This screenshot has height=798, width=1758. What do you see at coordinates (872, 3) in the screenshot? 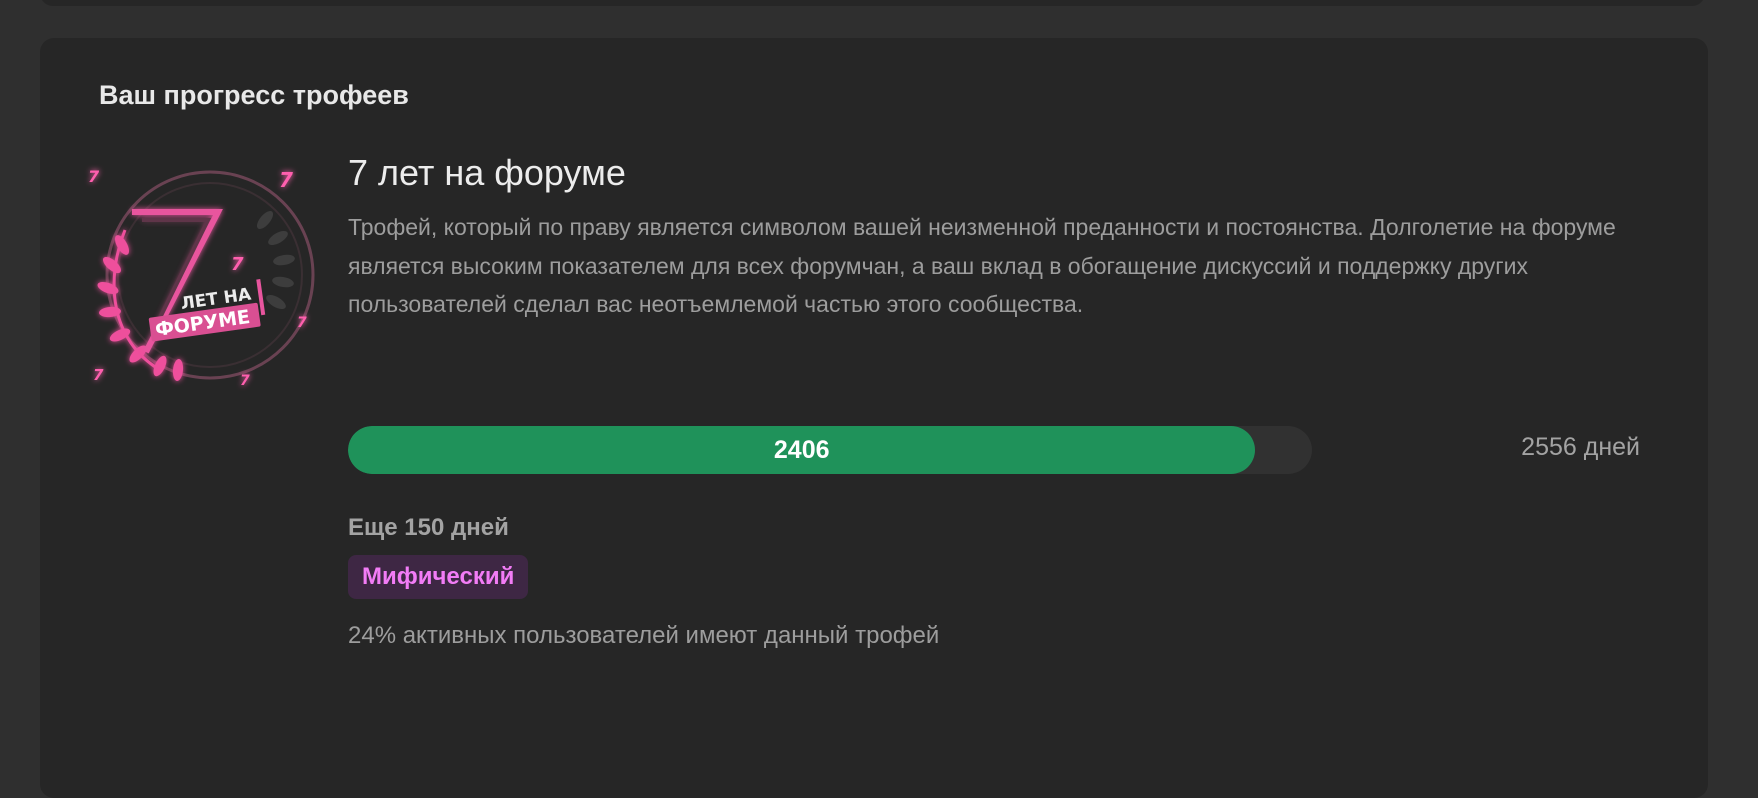
I see `previous-card` at bounding box center [872, 3].